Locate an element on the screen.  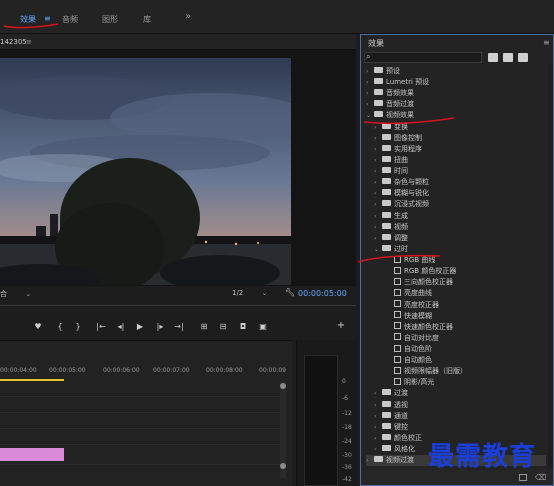
effects-folder-item: › 扭曲 is located at coordinates (460, 160).